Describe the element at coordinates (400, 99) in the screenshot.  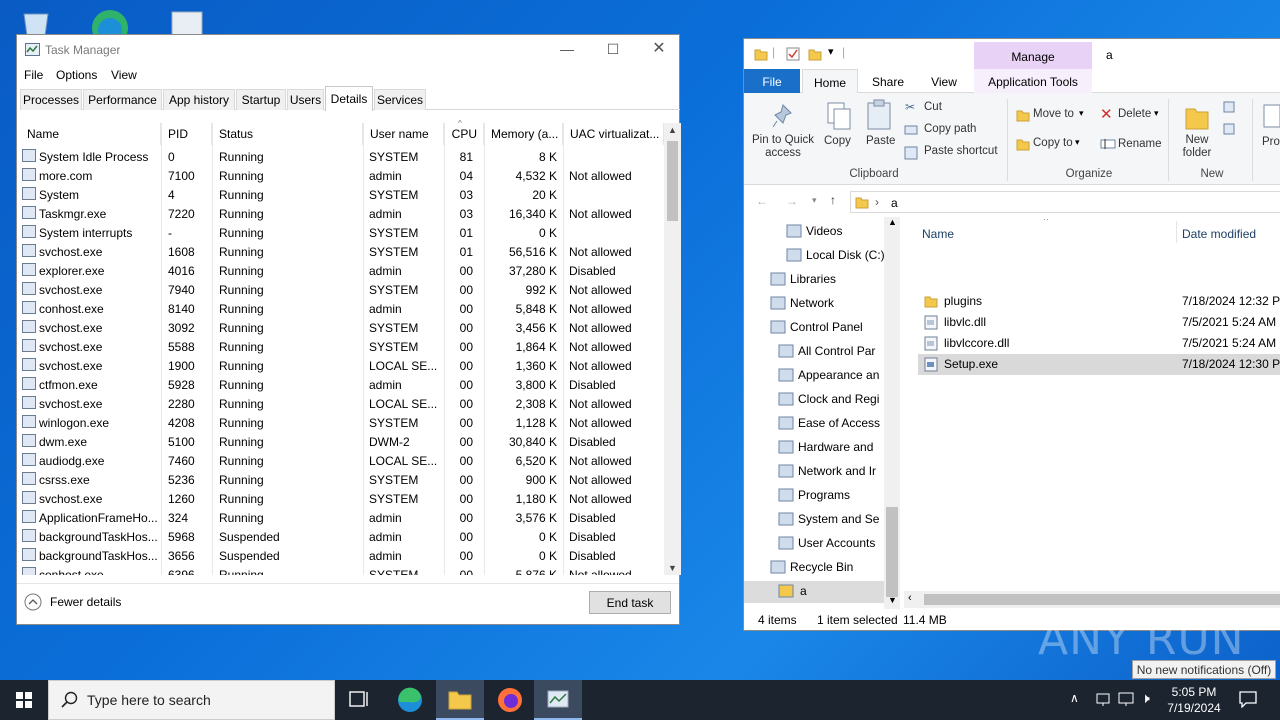
I see `tab-services: Services` at that location.